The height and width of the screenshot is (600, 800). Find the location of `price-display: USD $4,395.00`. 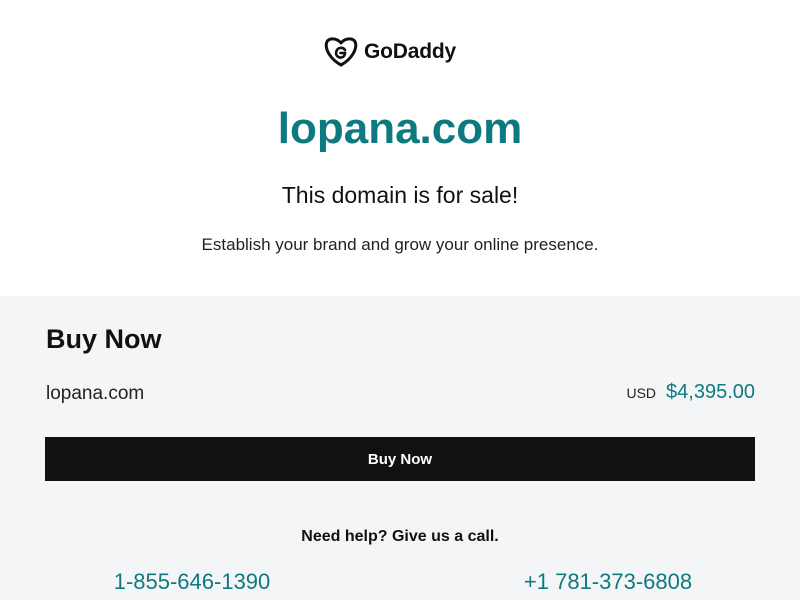

price-display: USD $4,395.00 is located at coordinates (690, 392).